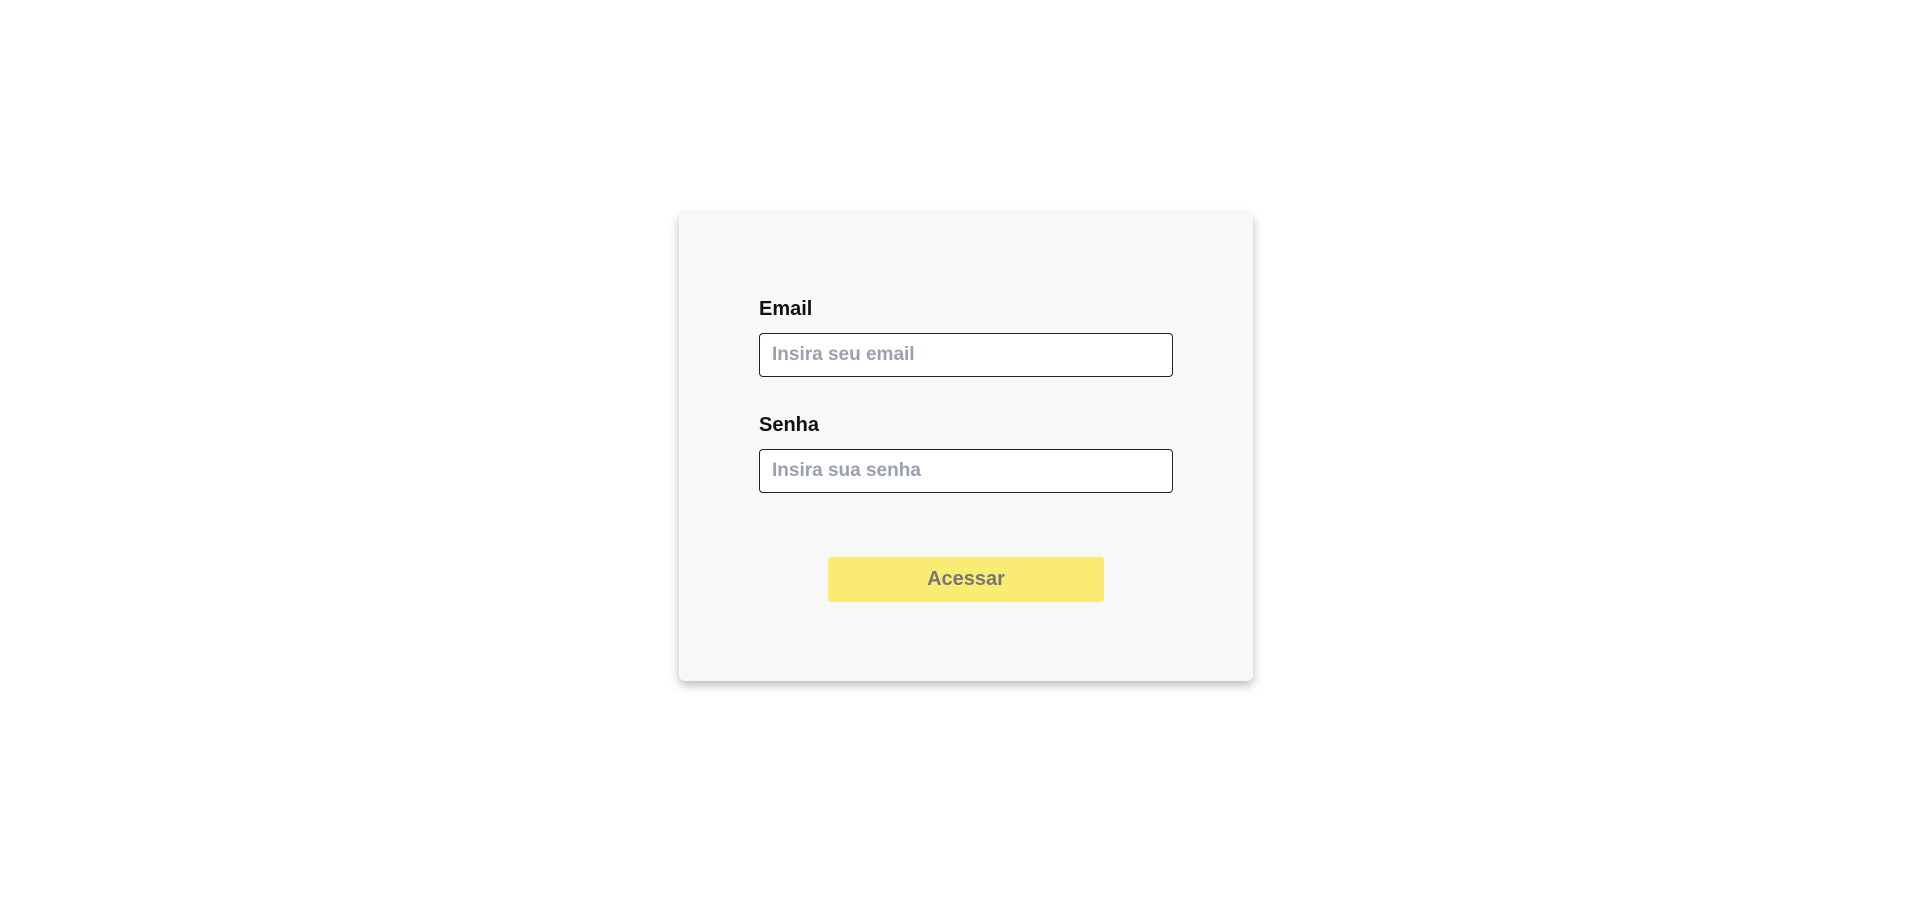  Describe the element at coordinates (786, 309) in the screenshot. I see `email-label: Email` at that location.